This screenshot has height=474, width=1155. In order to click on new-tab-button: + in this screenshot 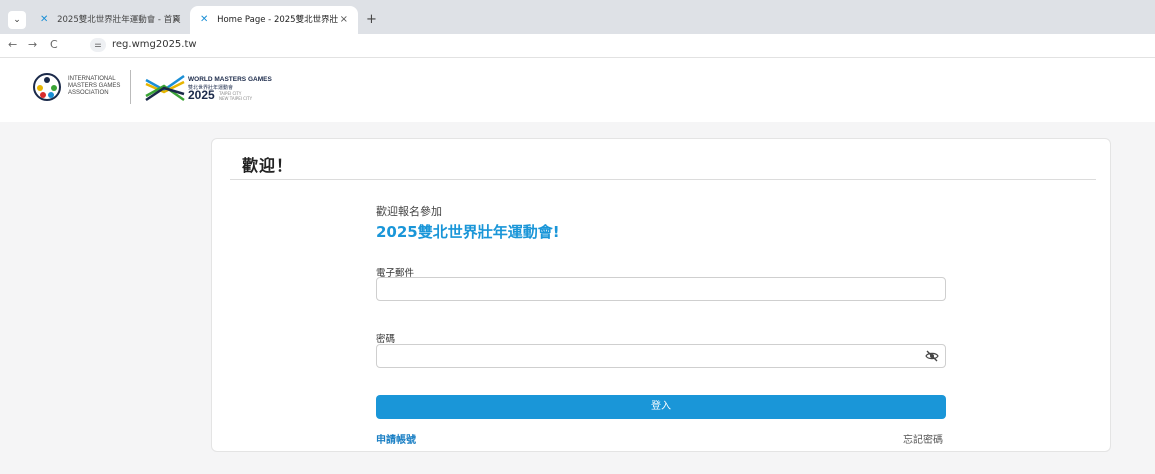, I will do `click(371, 19)`.